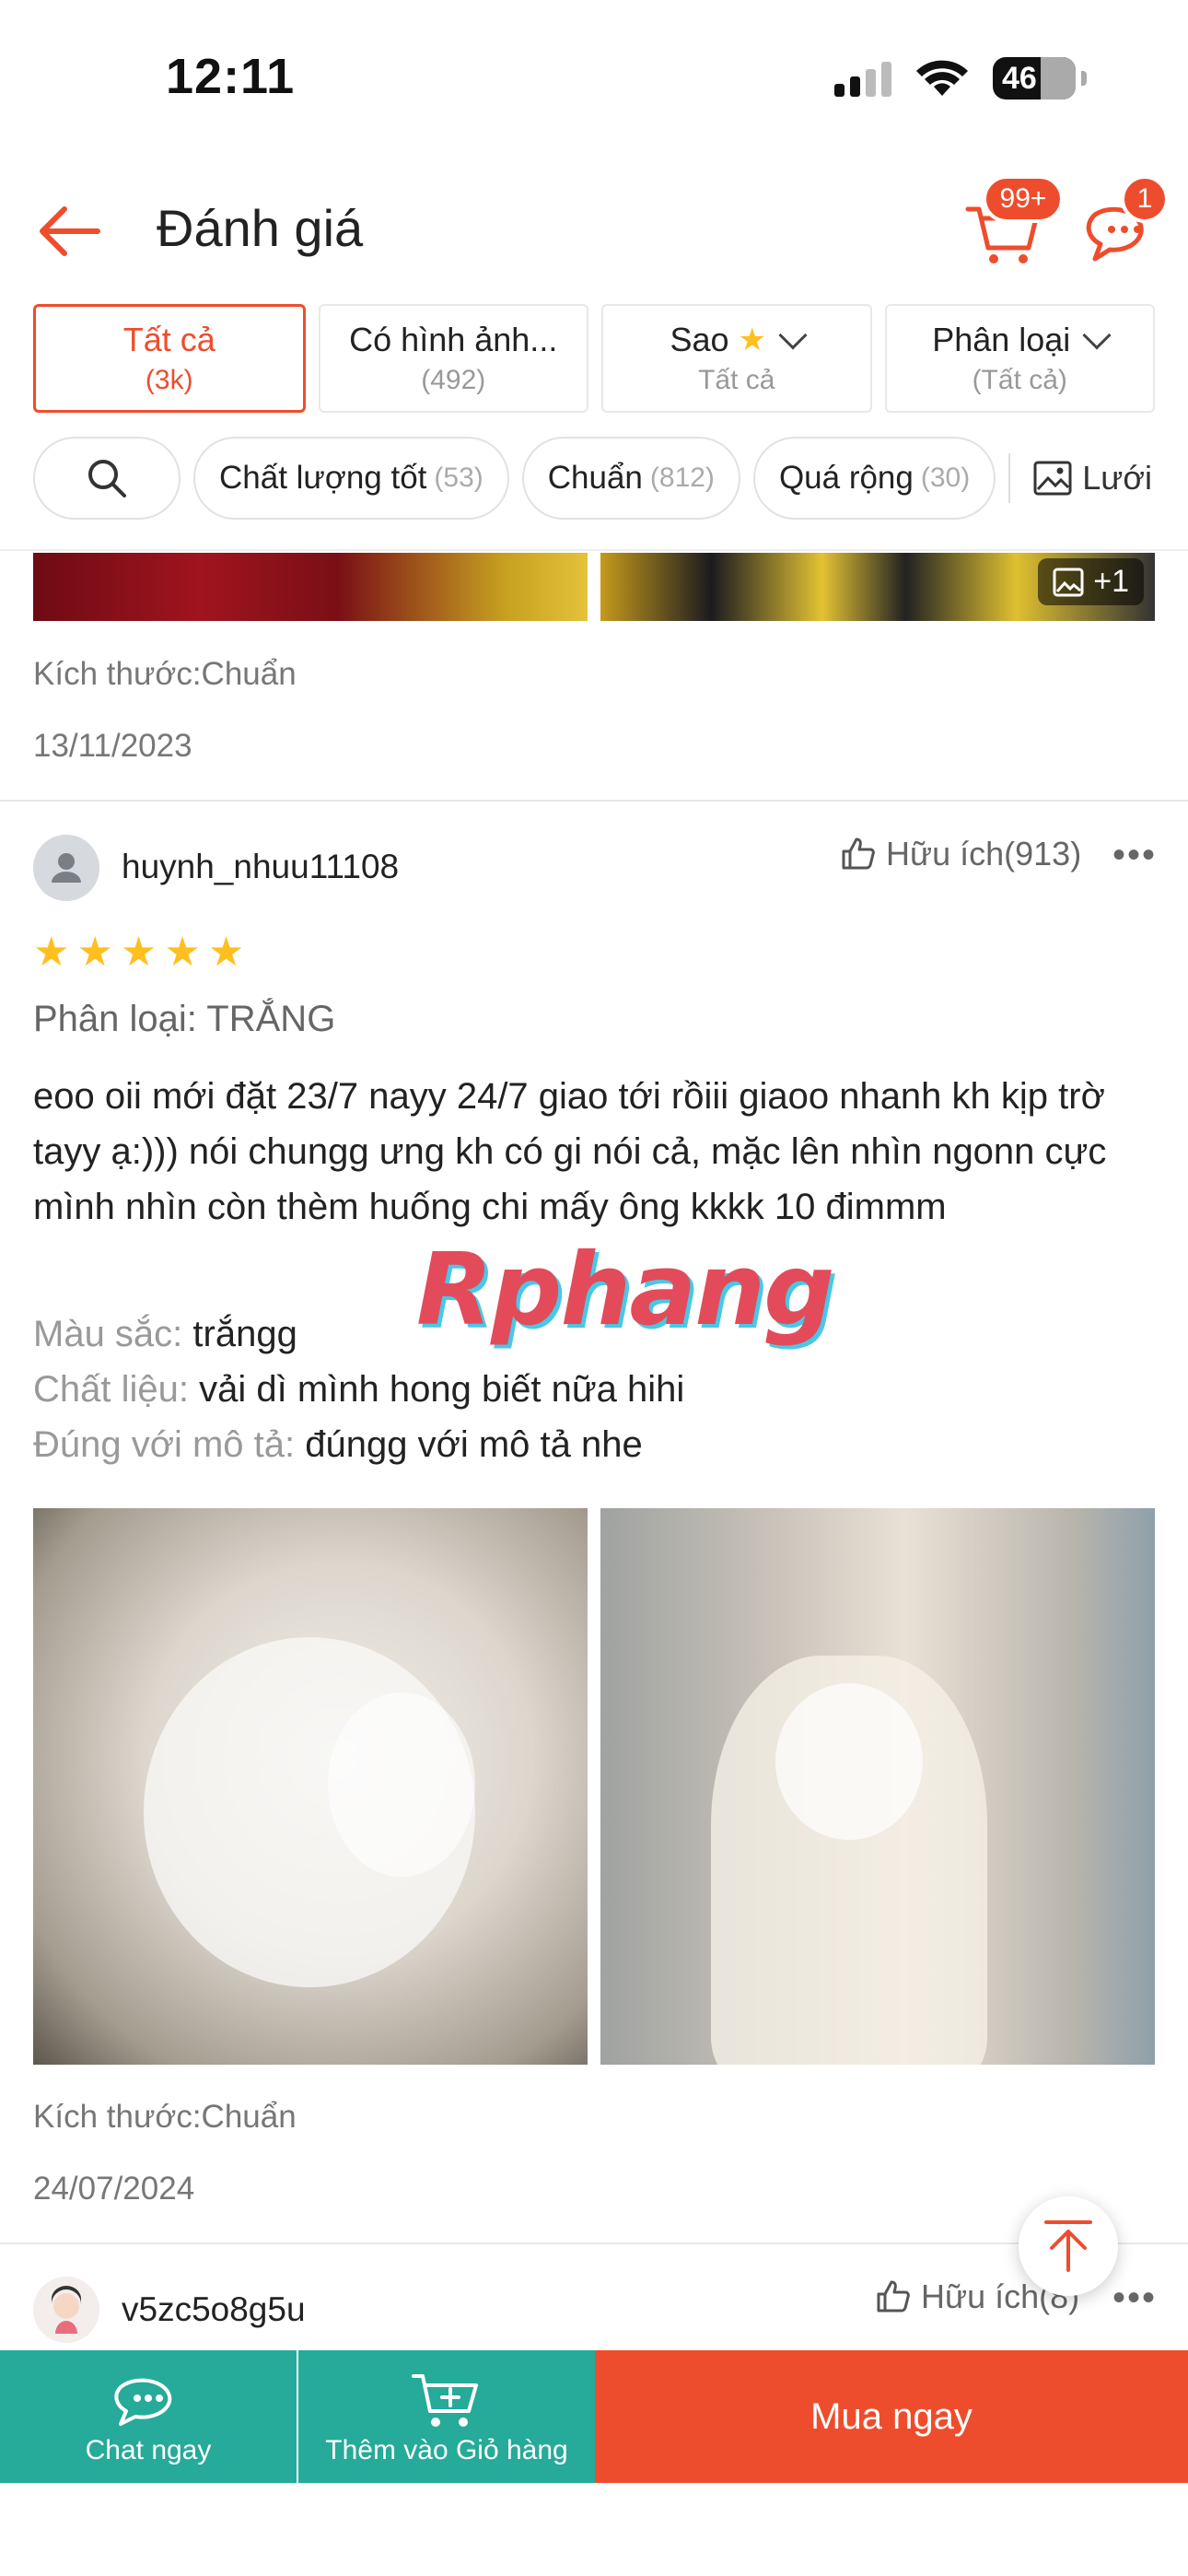 This screenshot has height=2576, width=1188. What do you see at coordinates (143, 2402) in the screenshot?
I see `chat-icon` at bounding box center [143, 2402].